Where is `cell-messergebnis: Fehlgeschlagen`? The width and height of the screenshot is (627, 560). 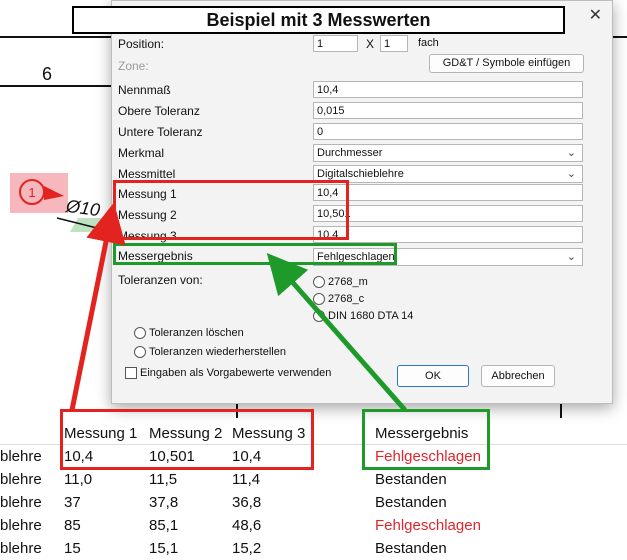 cell-messergebnis: Fehlgeschlagen is located at coordinates (428, 525).